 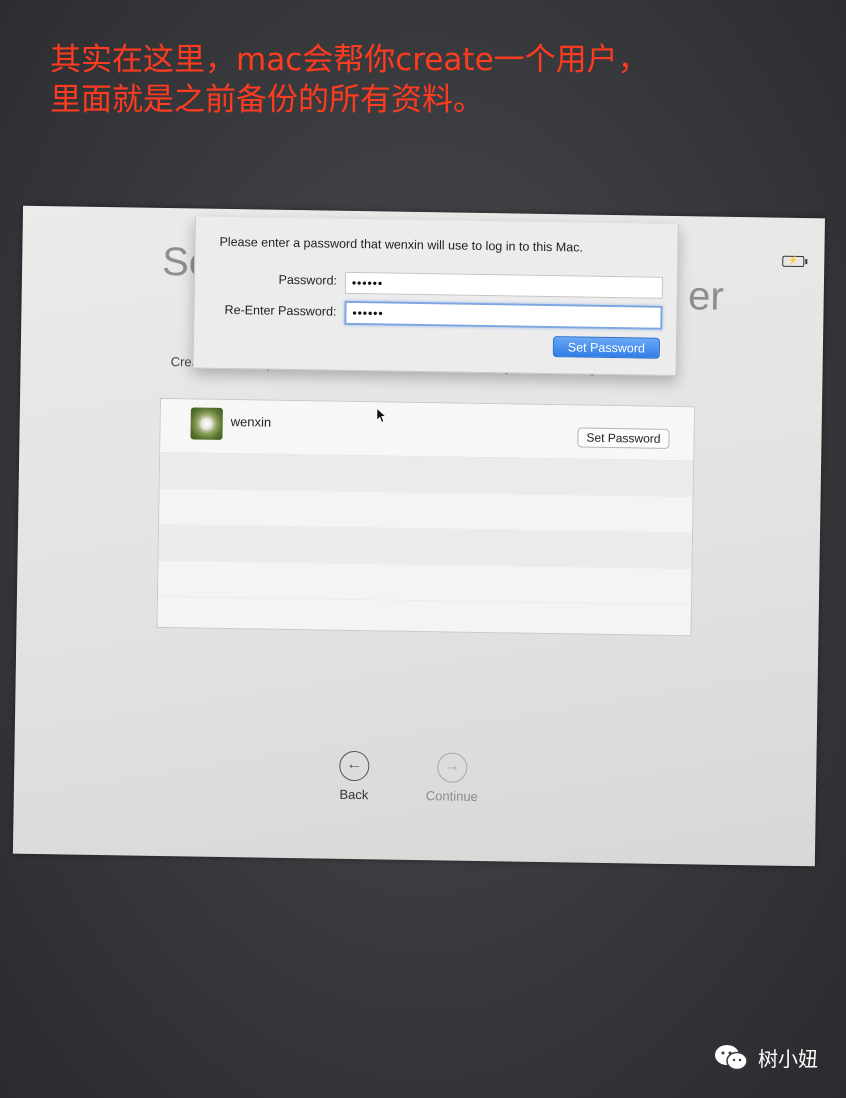 I want to click on annotation-text: 其实在这里，mac会帮你create一个用户， 里面就是之前备份的所有资料。, so click(x=349, y=80).